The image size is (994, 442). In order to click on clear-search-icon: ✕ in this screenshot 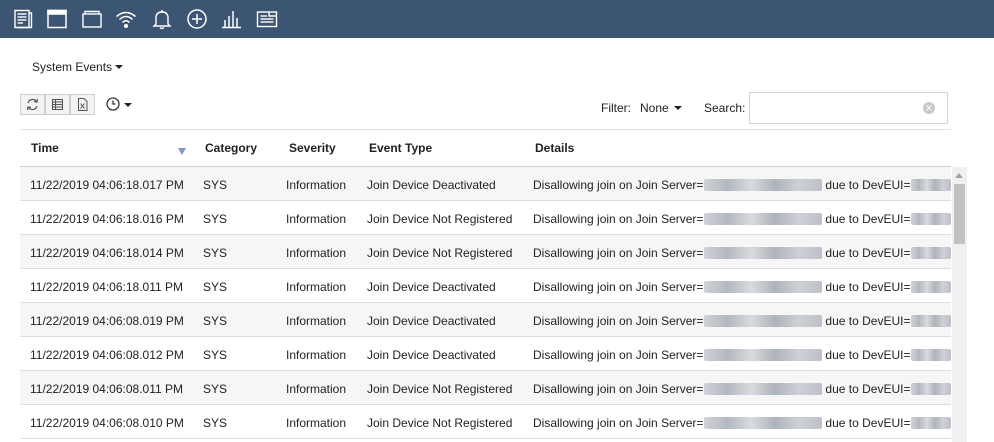, I will do `click(929, 108)`.